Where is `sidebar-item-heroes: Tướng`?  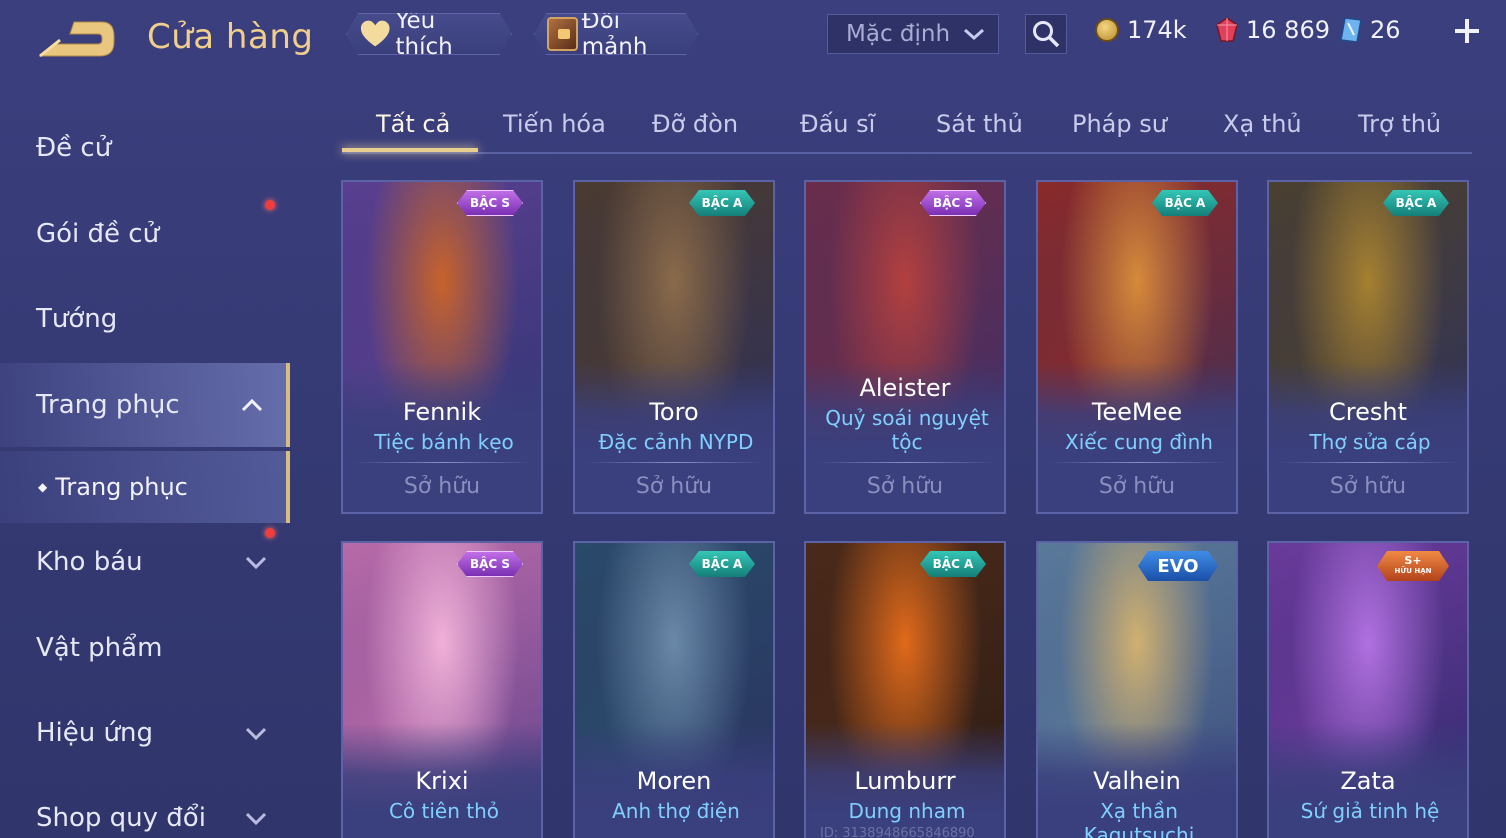
sidebar-item-heroes: Tướng is located at coordinates (145, 319).